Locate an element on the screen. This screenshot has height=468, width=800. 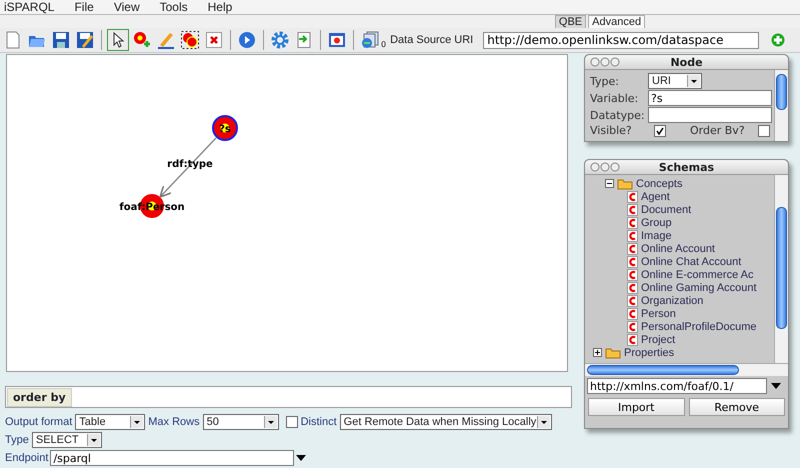
horizontal-scrollbar is located at coordinates (686, 369).